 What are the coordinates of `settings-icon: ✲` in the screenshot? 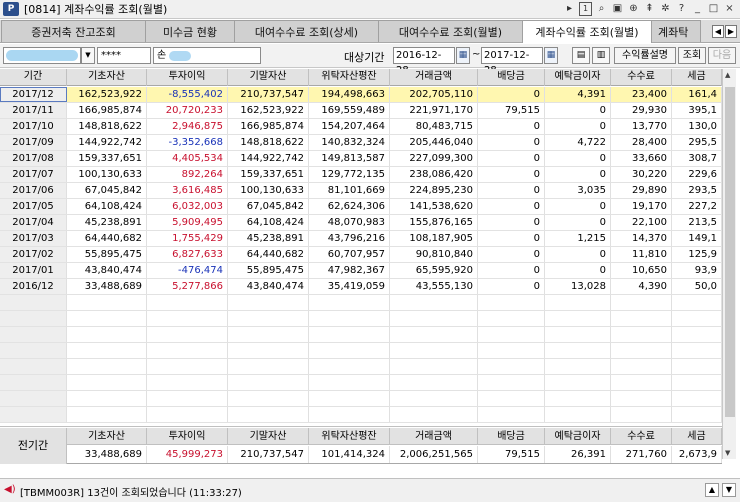 It's located at (665, 9).